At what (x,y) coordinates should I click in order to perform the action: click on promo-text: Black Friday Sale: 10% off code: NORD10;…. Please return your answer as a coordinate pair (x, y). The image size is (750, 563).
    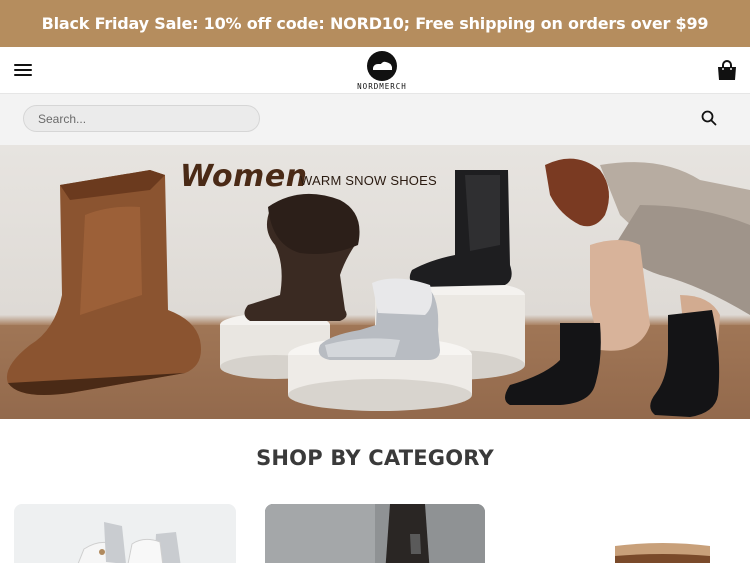
    Looking at the image, I should click on (375, 23).